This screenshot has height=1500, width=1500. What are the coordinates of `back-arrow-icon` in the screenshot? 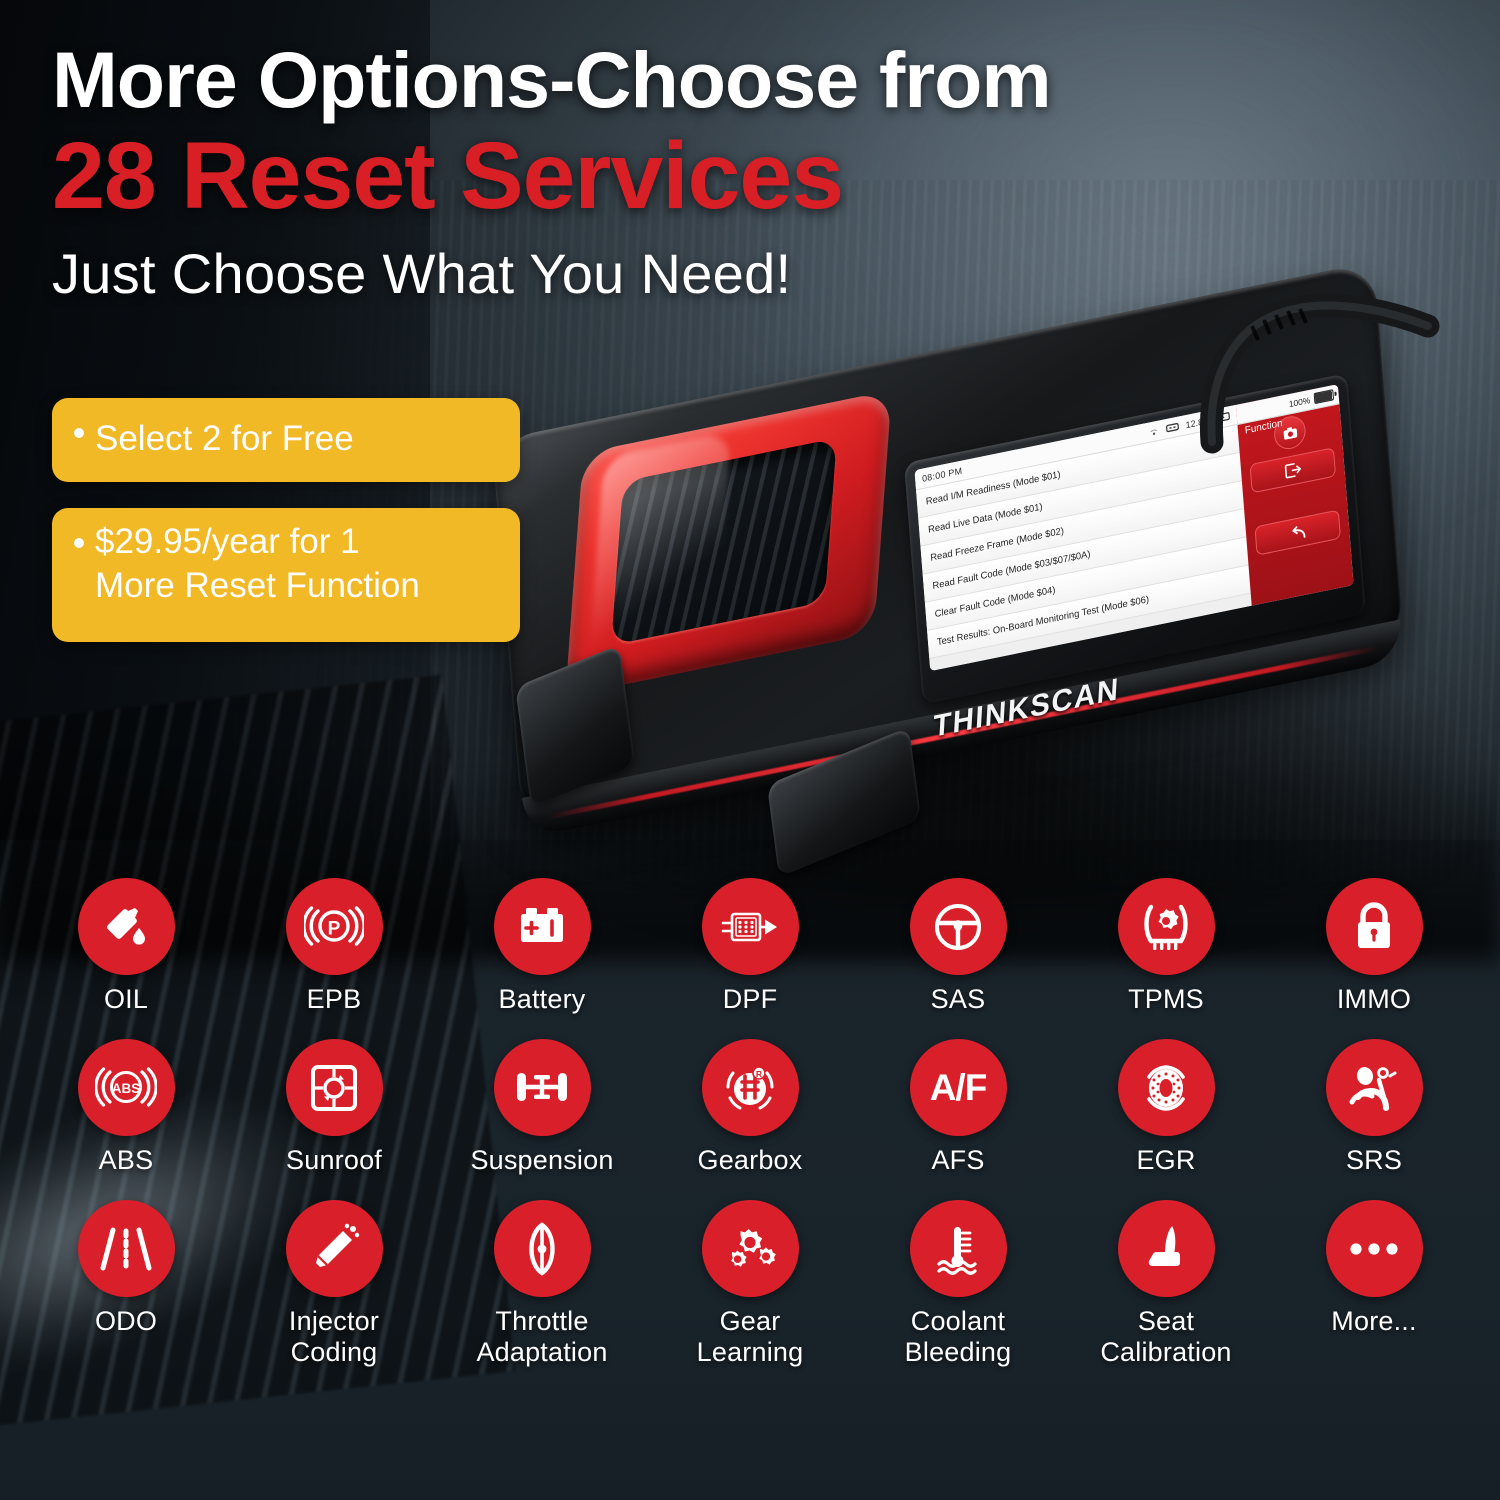 It's located at (1299, 531).